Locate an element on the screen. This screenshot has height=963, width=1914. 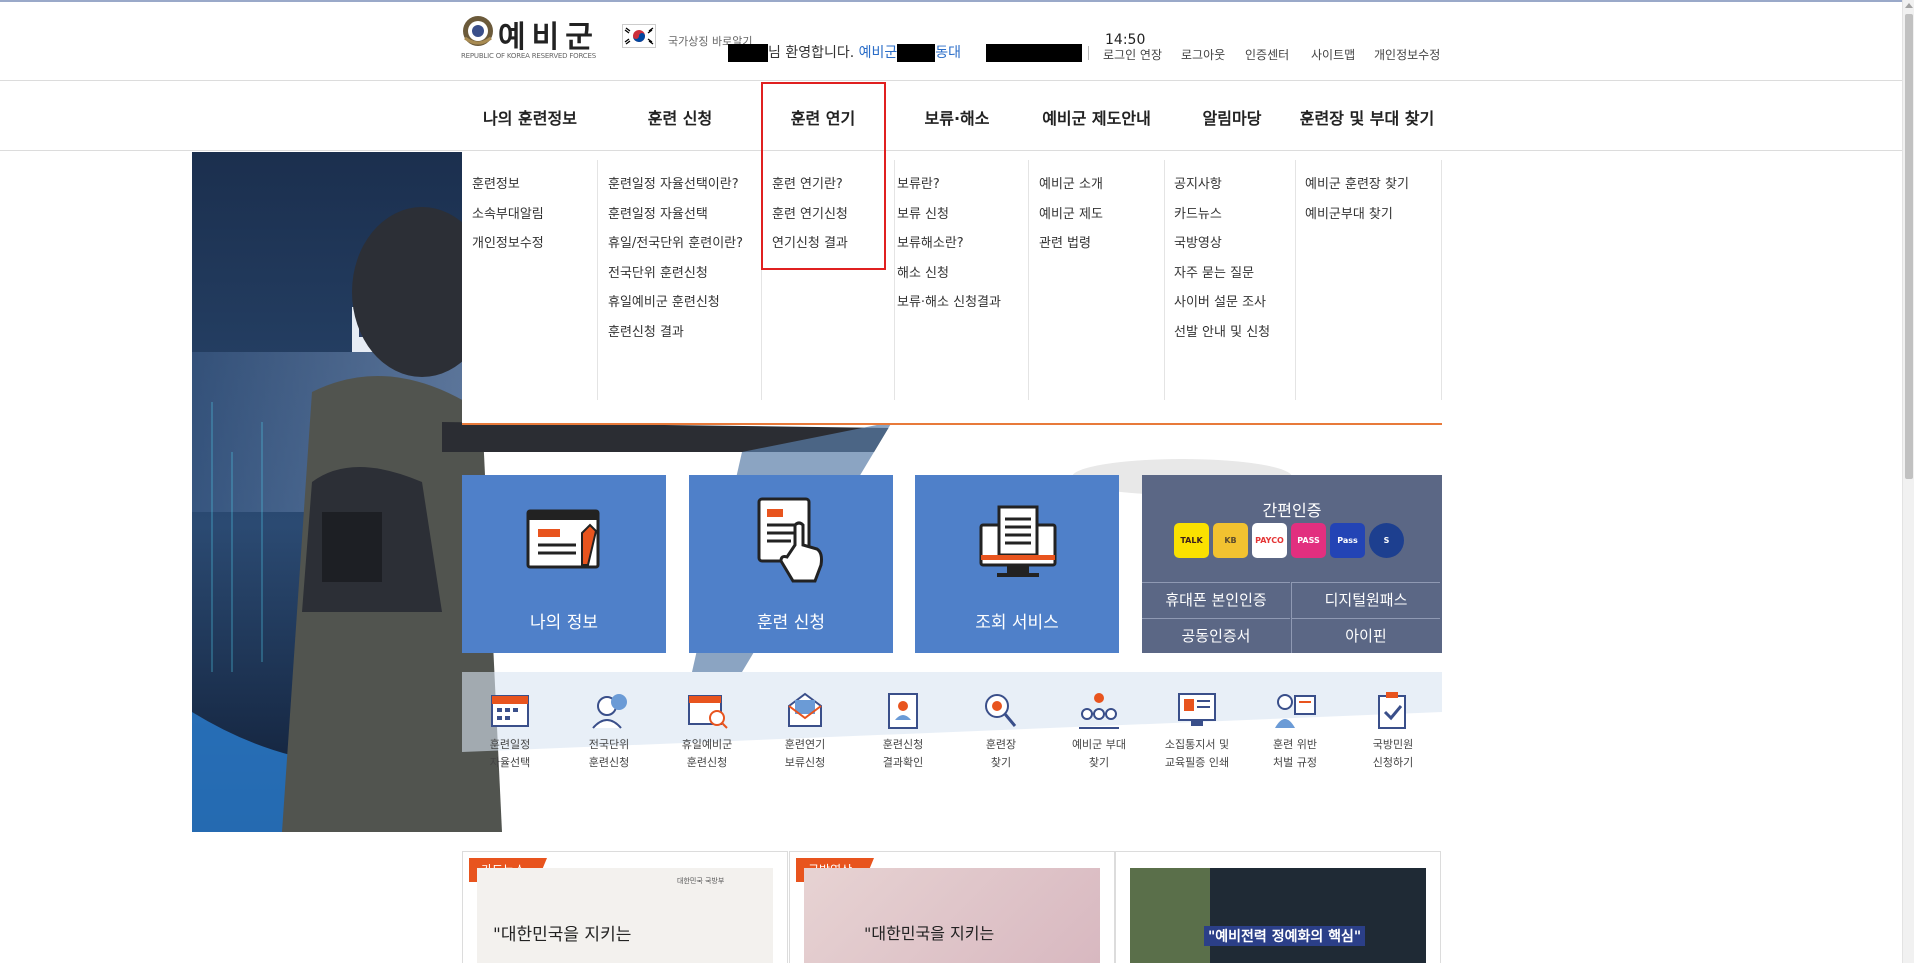
scroll-up-icon is located at coordinates (1909, 5).